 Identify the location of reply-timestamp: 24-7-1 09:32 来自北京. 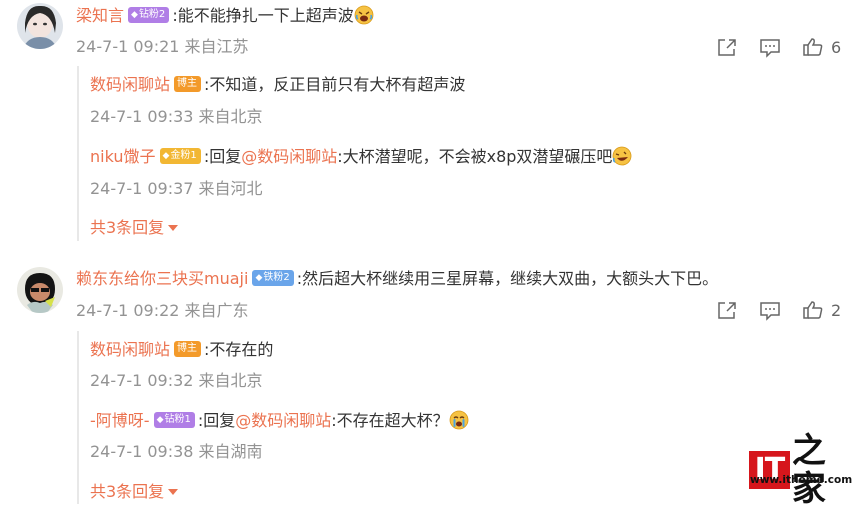
(176, 380).